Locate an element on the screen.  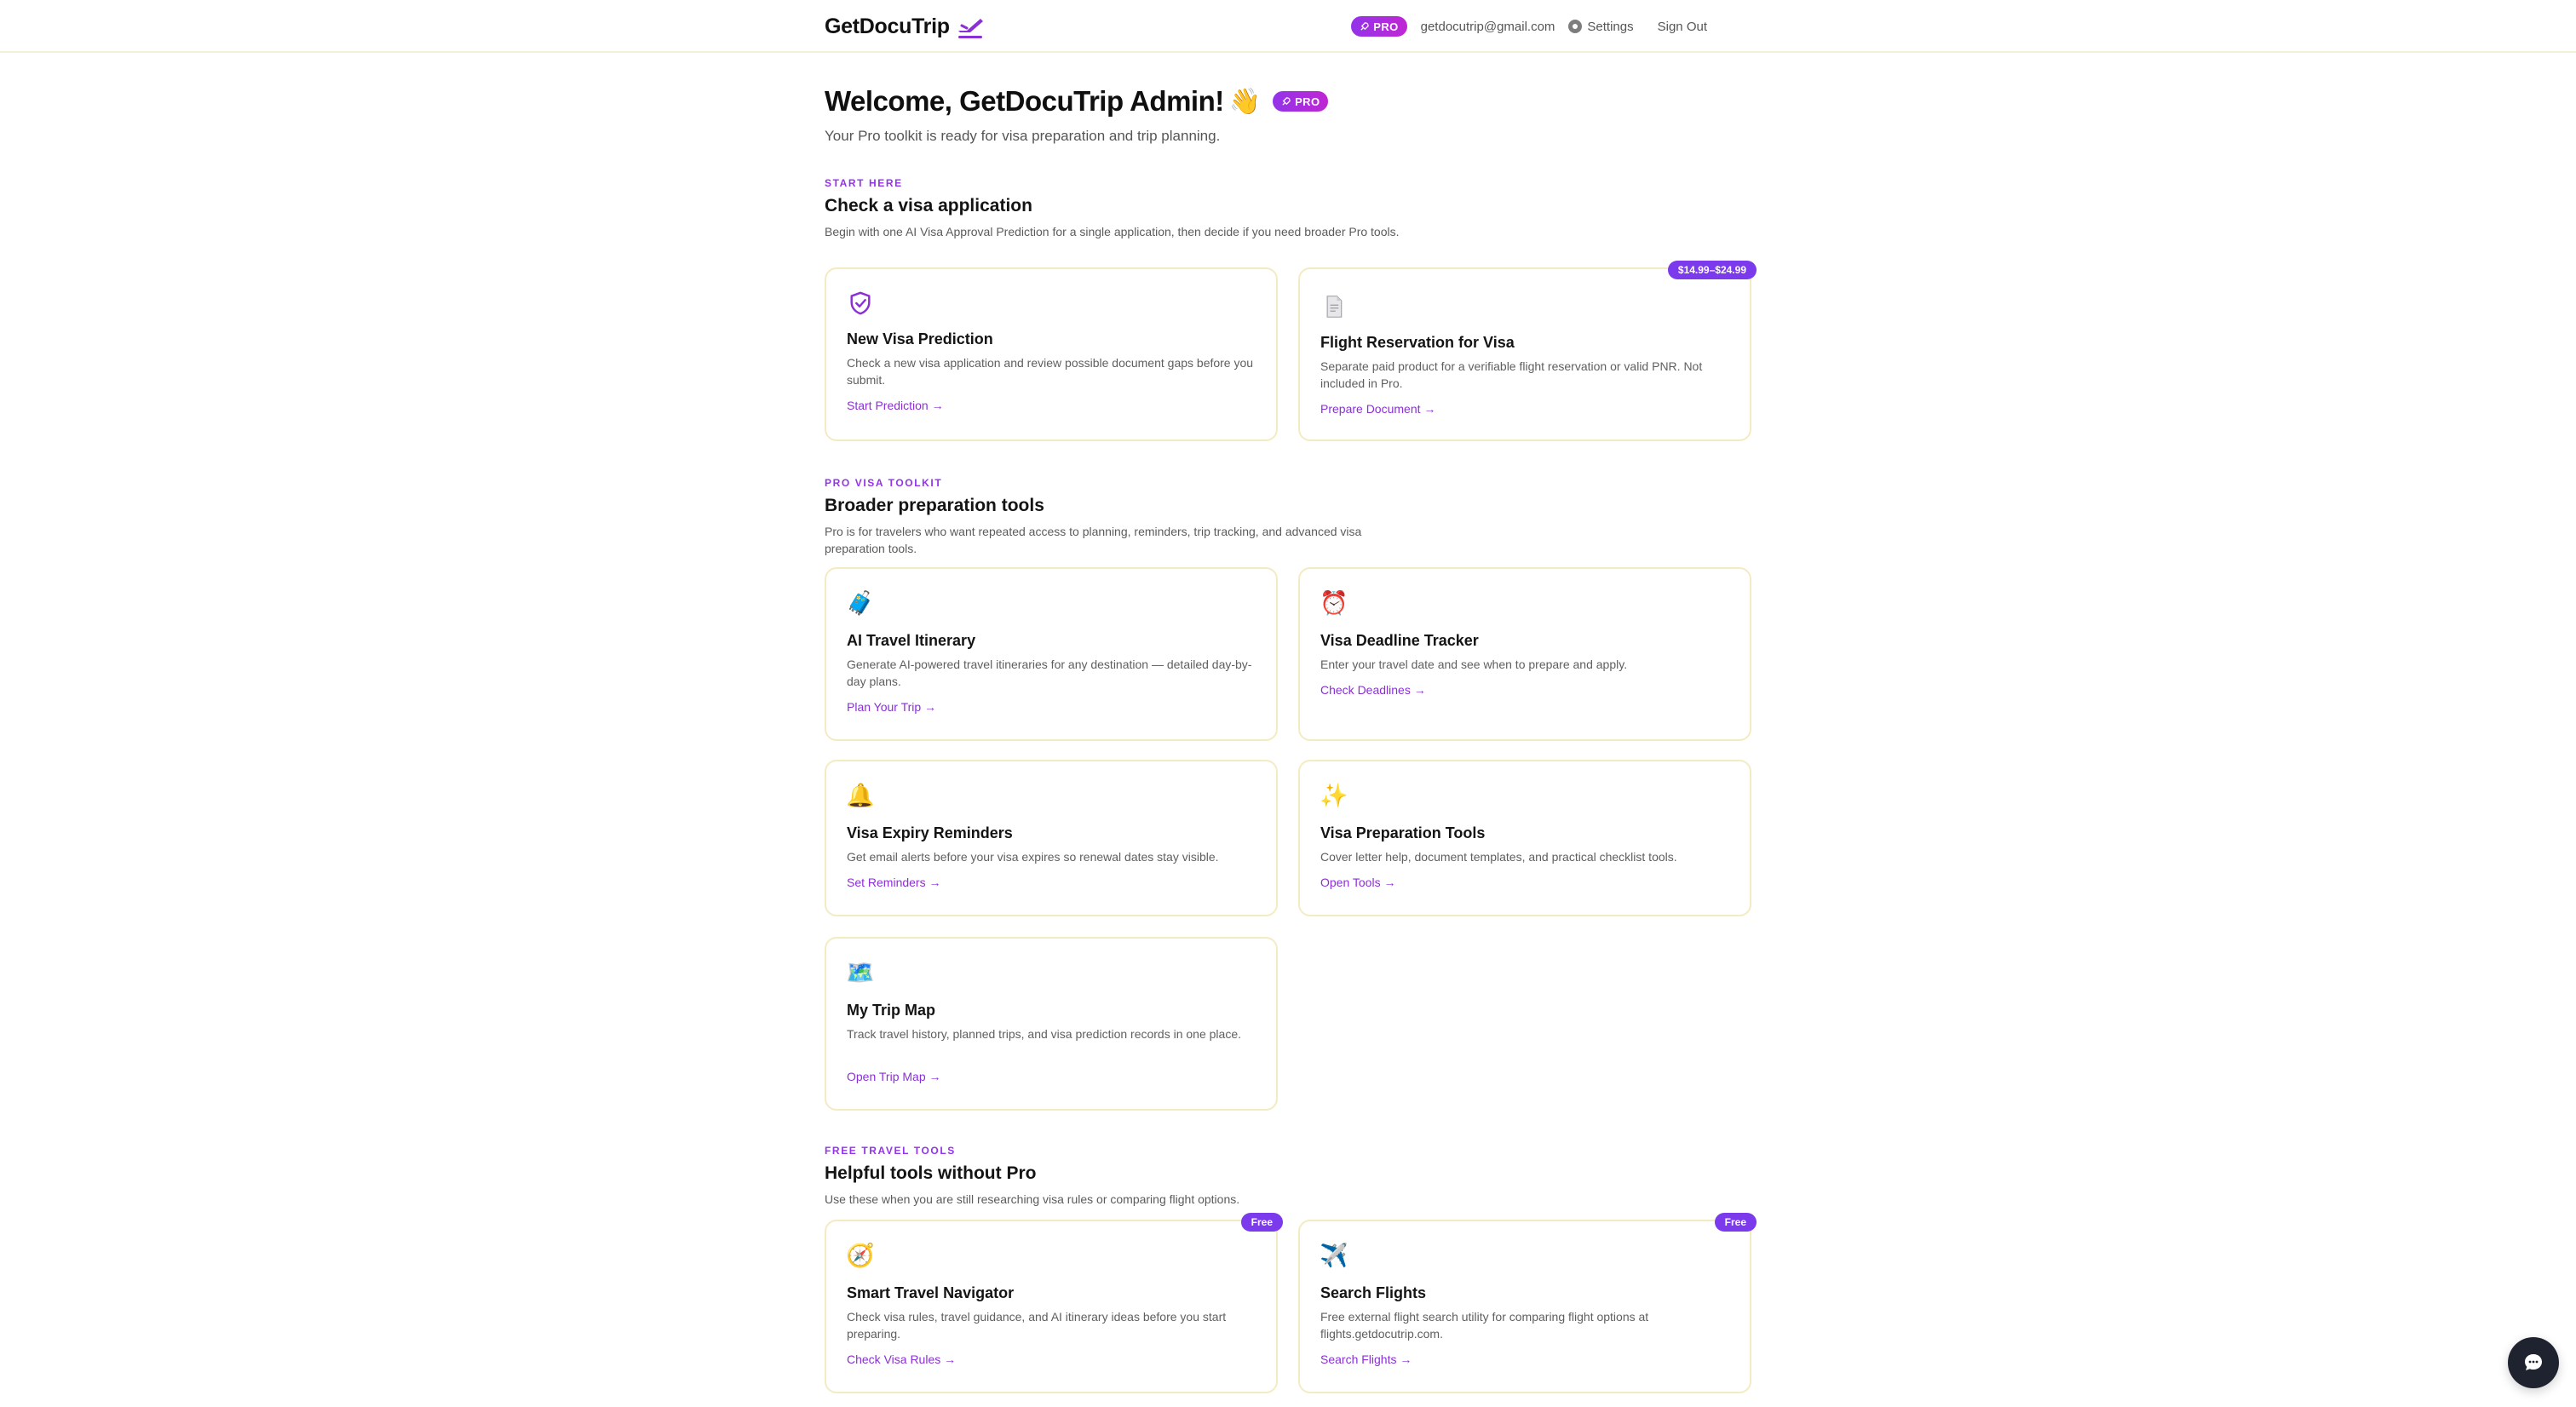
card-title: Visa Deadline Tracker is located at coordinates (1400, 640).